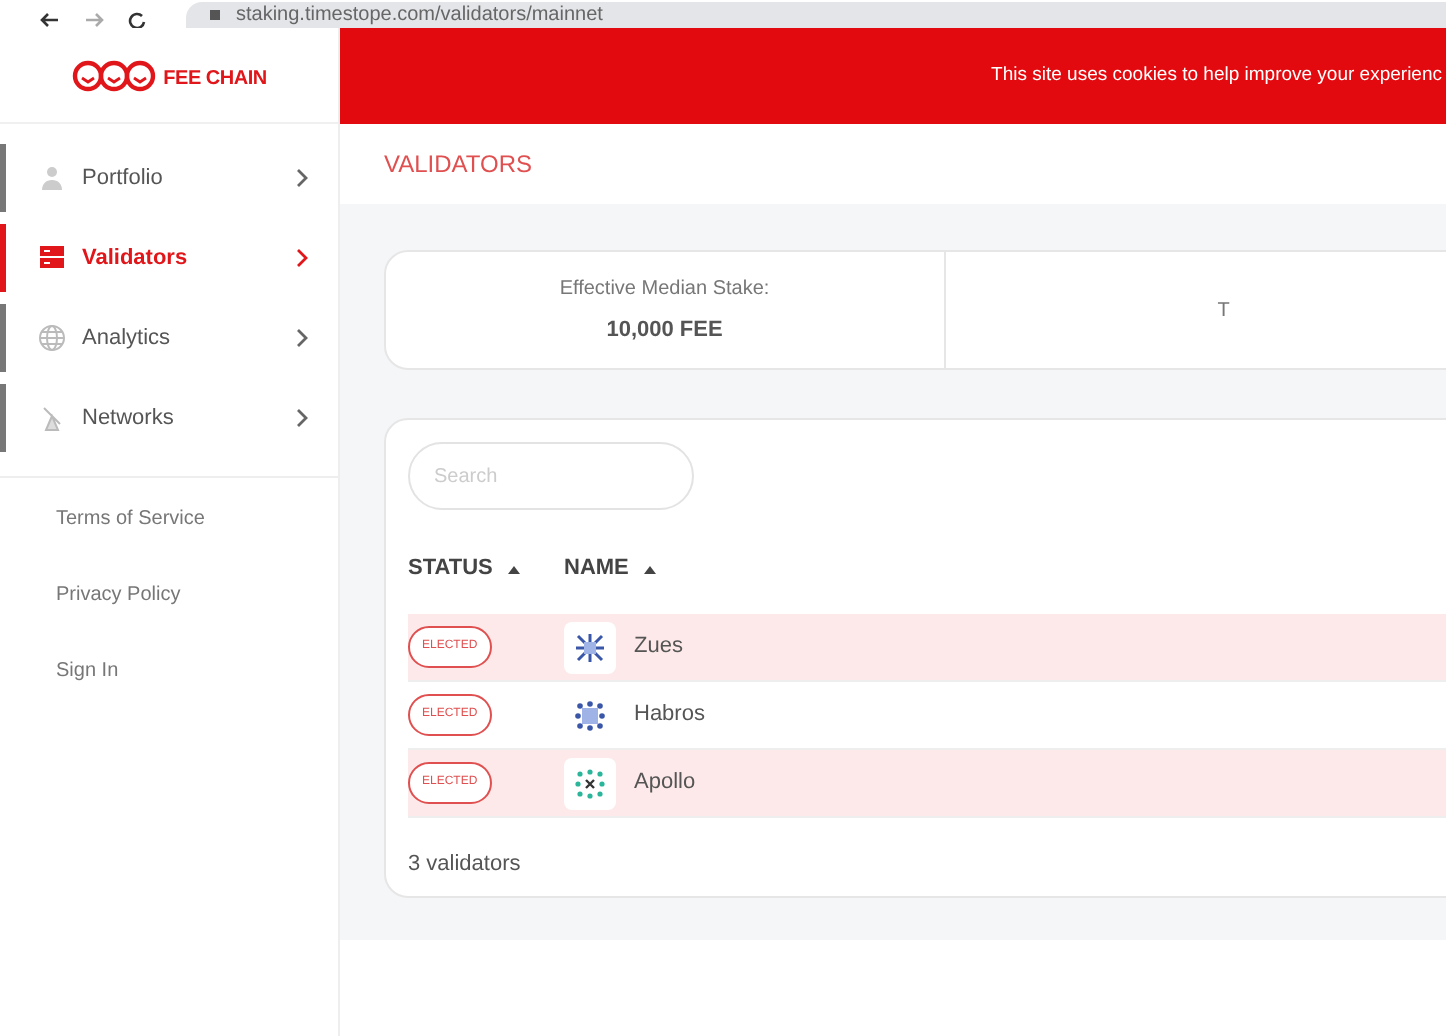 This screenshot has width=1446, height=1036. What do you see at coordinates (464, 865) in the screenshot?
I see `validator-count: 3 validators` at bounding box center [464, 865].